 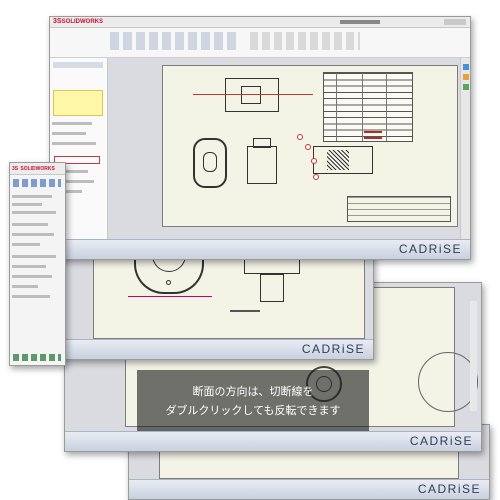 I want to click on bill-of-materials, so click(x=368, y=107).